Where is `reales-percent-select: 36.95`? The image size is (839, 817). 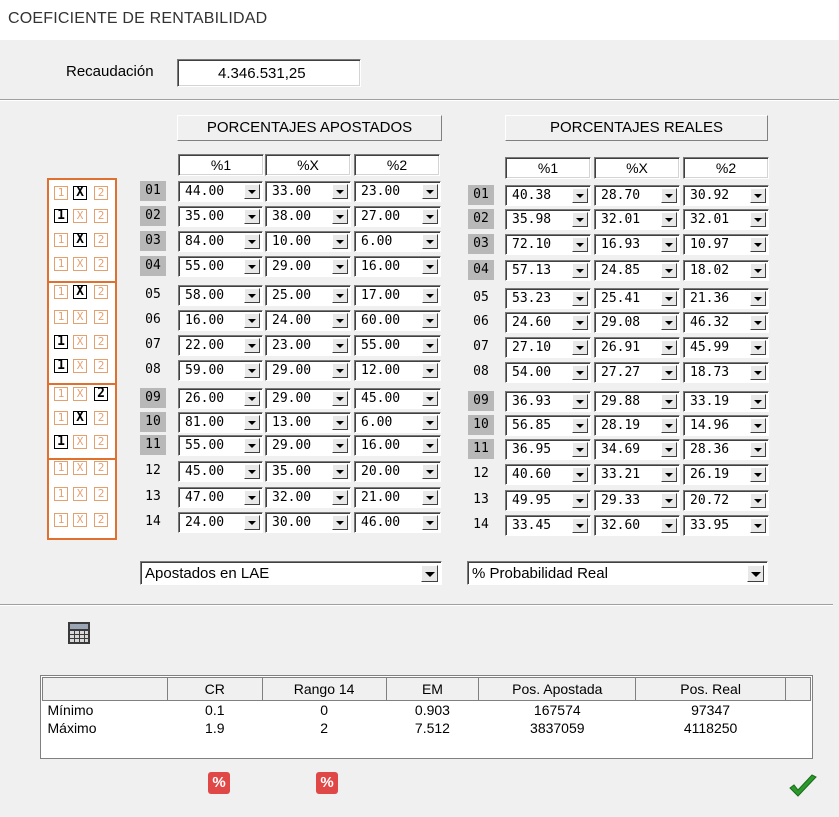 reales-percent-select: 36.95 is located at coordinates (548, 449).